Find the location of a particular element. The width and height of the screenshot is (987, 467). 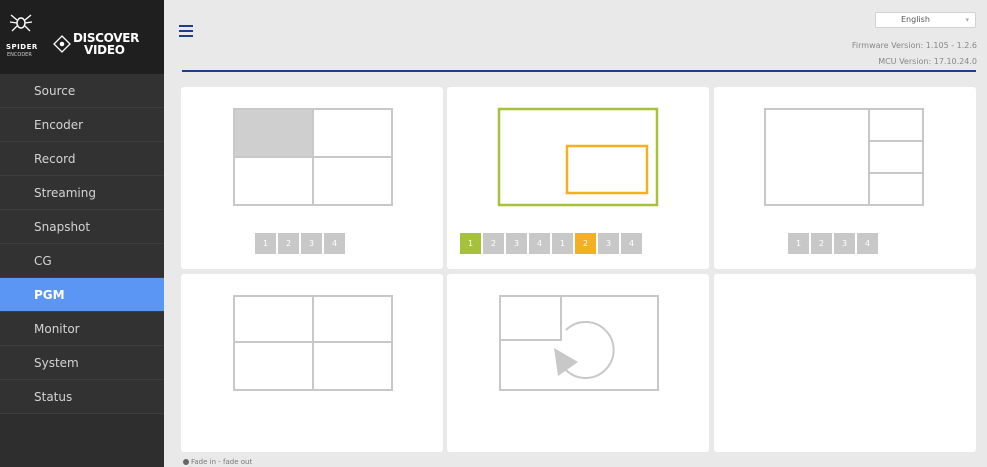

header-divider is located at coordinates (579, 71).